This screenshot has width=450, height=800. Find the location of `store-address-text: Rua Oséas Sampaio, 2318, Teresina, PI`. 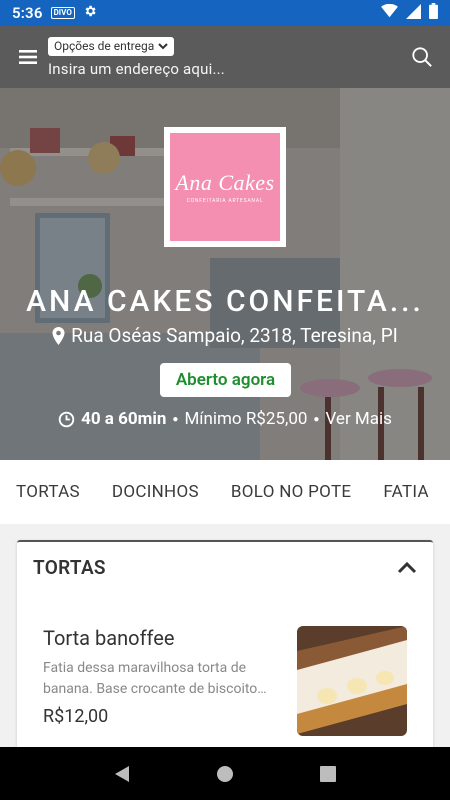

store-address-text: Rua Oséas Sampaio, 2318, Teresina, PI is located at coordinates (234, 335).